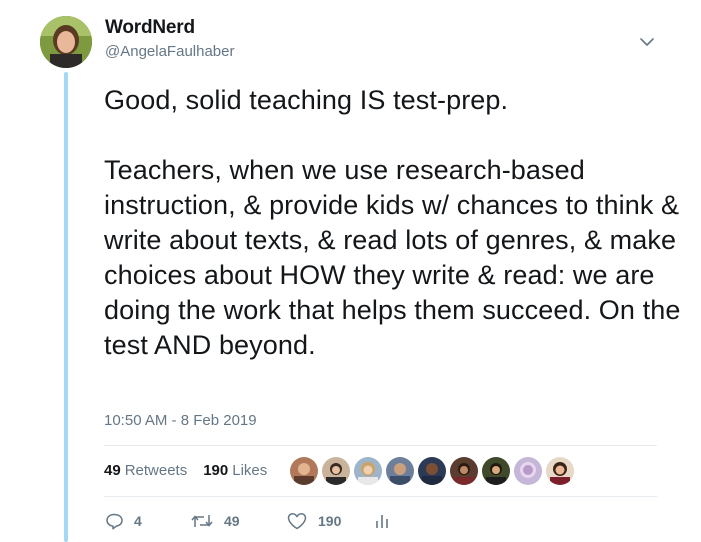 The width and height of the screenshot is (701, 542). What do you see at coordinates (114, 521) in the screenshot?
I see `reply-icon` at bounding box center [114, 521].